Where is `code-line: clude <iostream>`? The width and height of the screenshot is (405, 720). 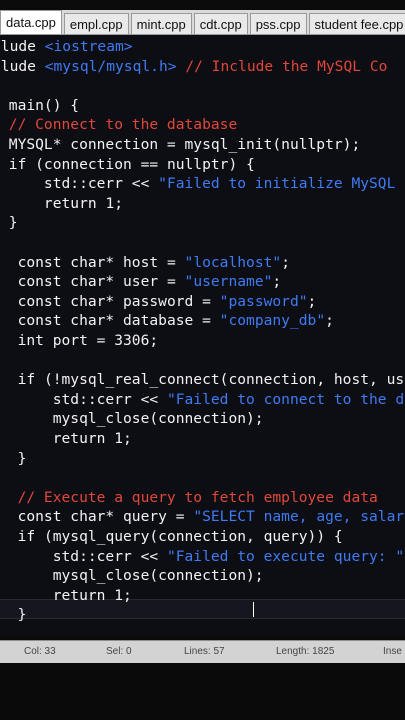
code-line: clude <iostream> is located at coordinates (66, 47).